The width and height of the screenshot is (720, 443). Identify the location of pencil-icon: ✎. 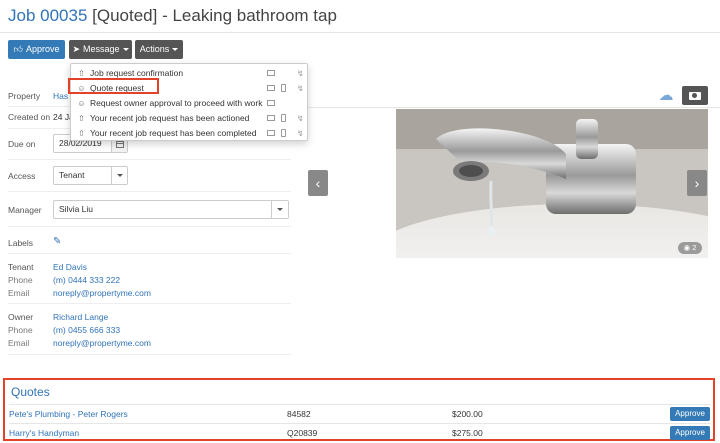
(57, 241).